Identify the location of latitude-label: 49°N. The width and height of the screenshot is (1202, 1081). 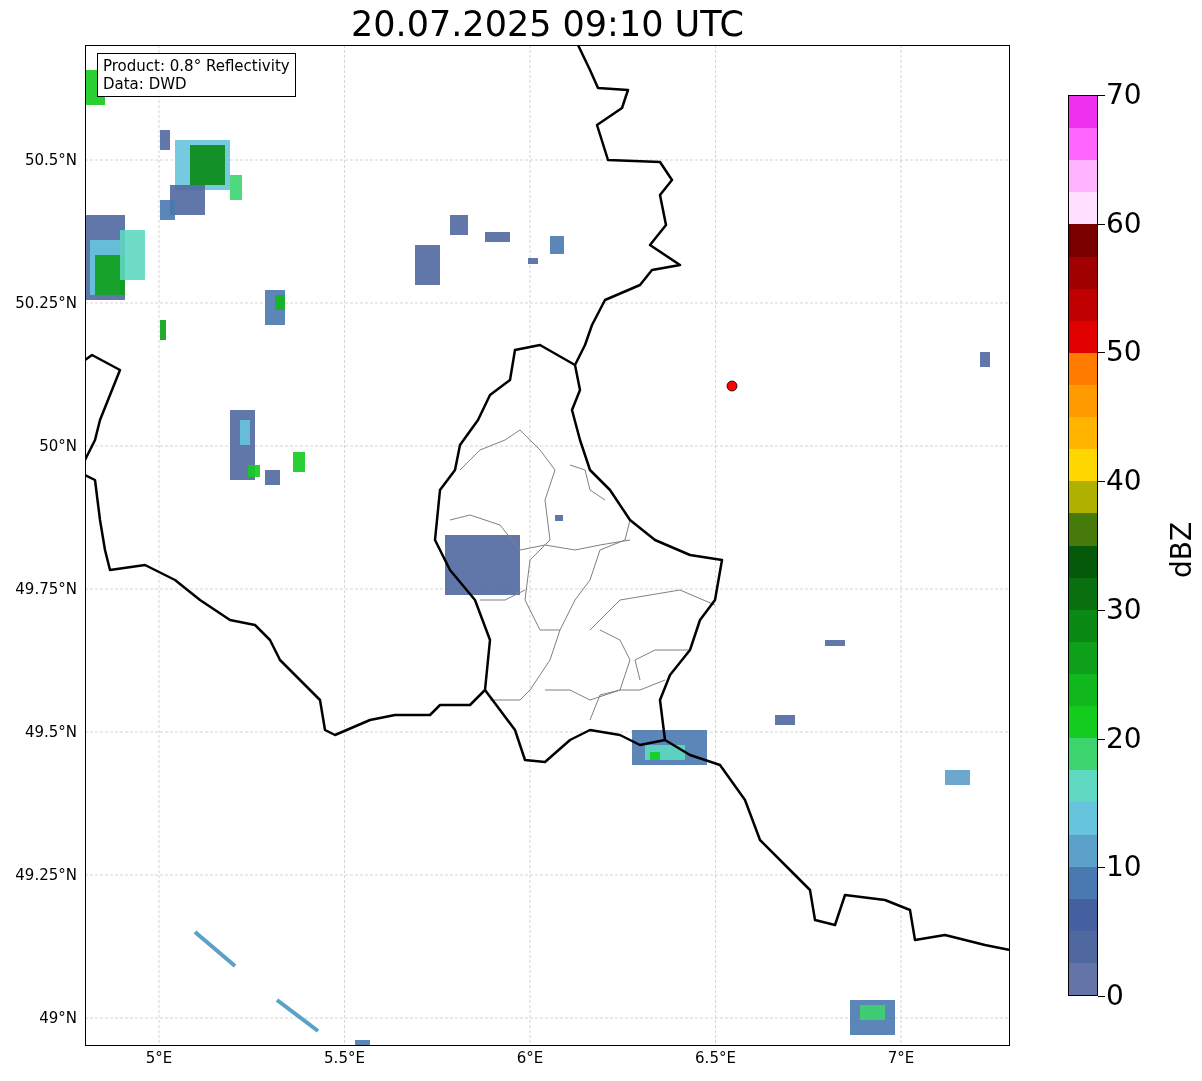
(58, 1018).